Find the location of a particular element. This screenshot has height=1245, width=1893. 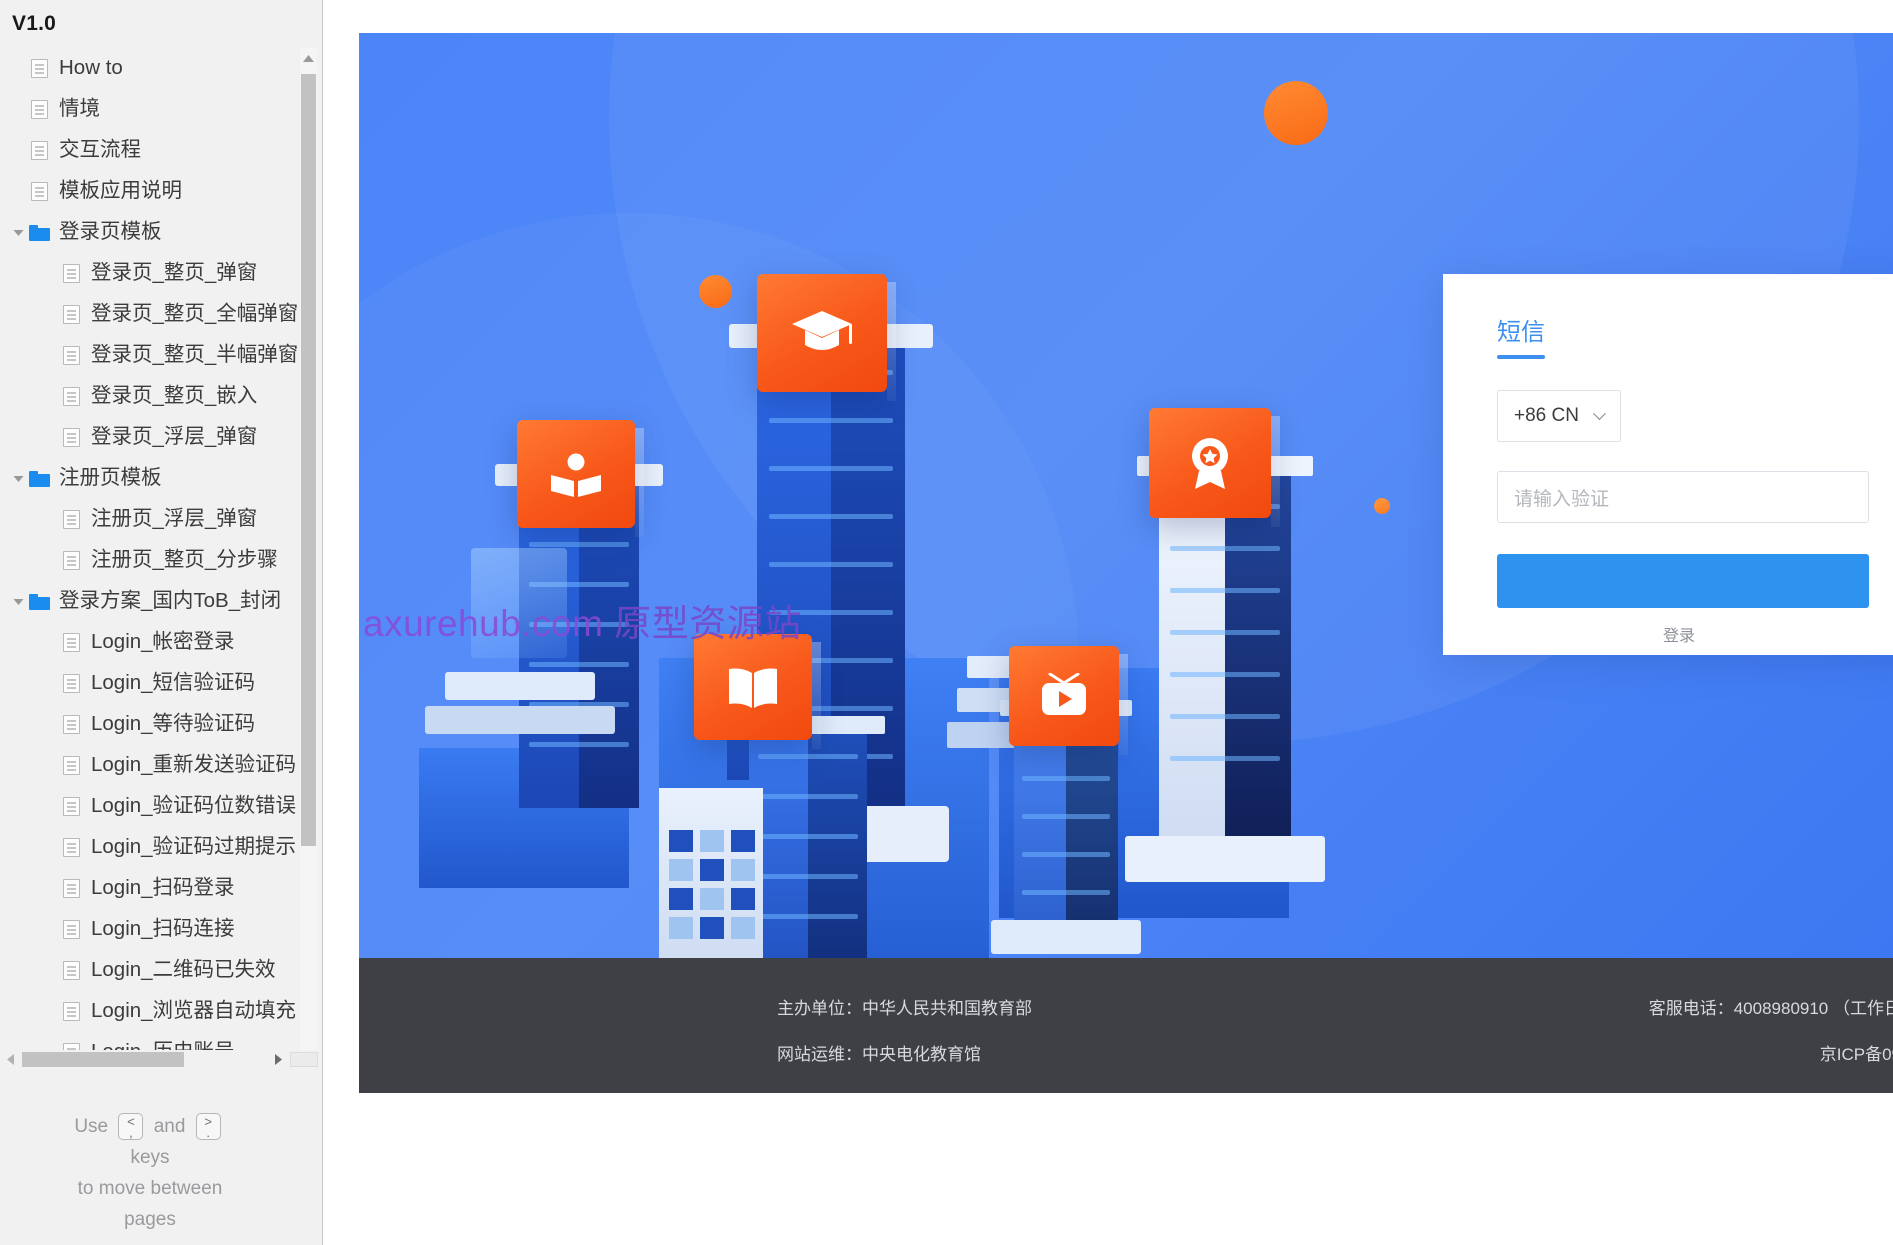

tree-horizontal-scrollbar is located at coordinates (161, 1059).